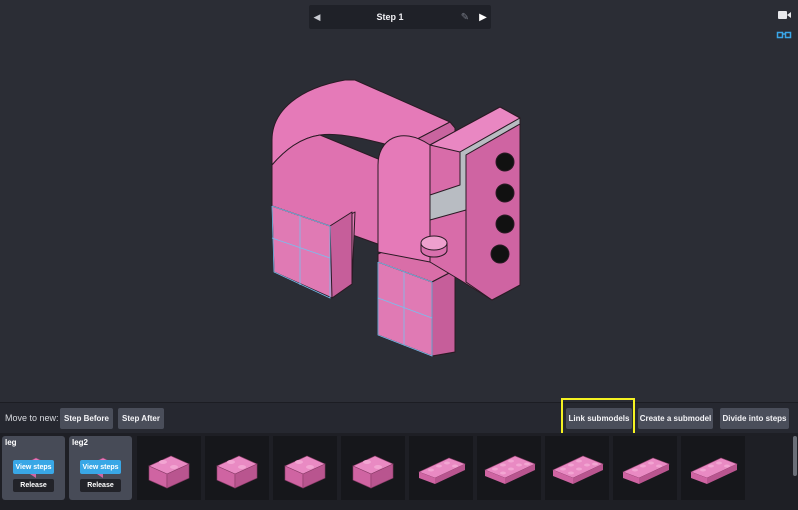 The height and width of the screenshot is (510, 798). I want to click on highlight-box, so click(598, 416).